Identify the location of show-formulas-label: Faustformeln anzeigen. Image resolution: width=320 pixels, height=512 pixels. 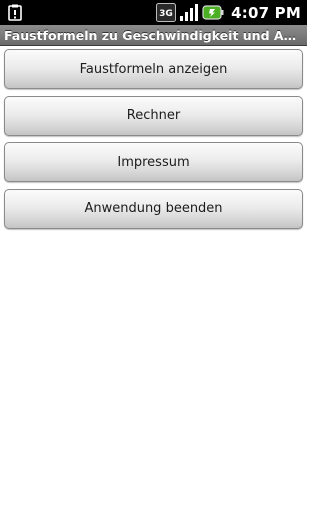
(153, 69).